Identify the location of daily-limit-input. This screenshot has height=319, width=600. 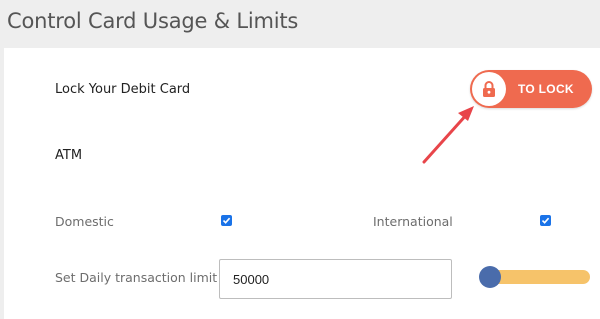
(335, 279).